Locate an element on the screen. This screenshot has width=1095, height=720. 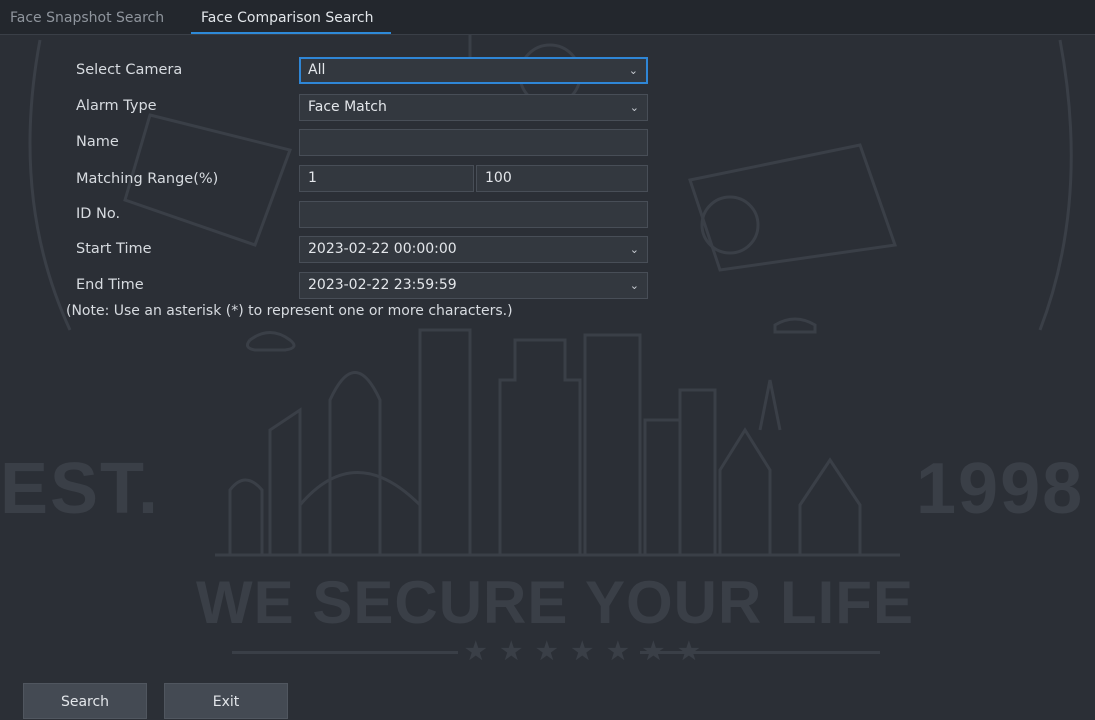
start-time-value: 2023-02-22 00:00:00 is located at coordinates (382, 249).